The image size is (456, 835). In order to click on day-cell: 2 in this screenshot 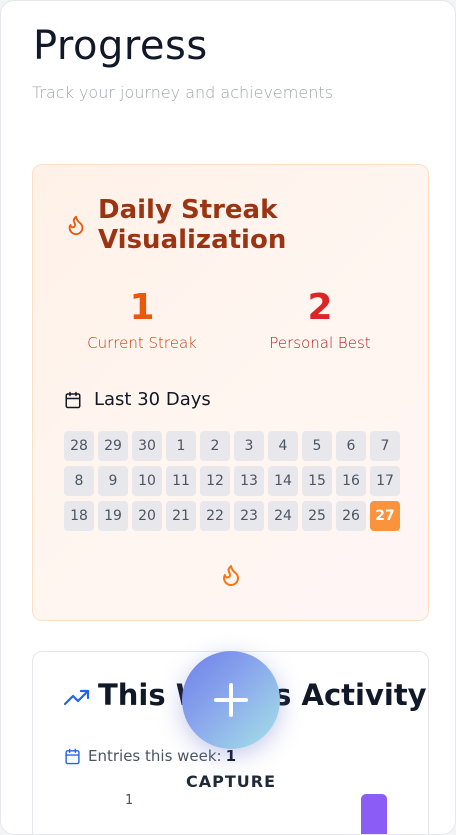, I will do `click(215, 446)`.